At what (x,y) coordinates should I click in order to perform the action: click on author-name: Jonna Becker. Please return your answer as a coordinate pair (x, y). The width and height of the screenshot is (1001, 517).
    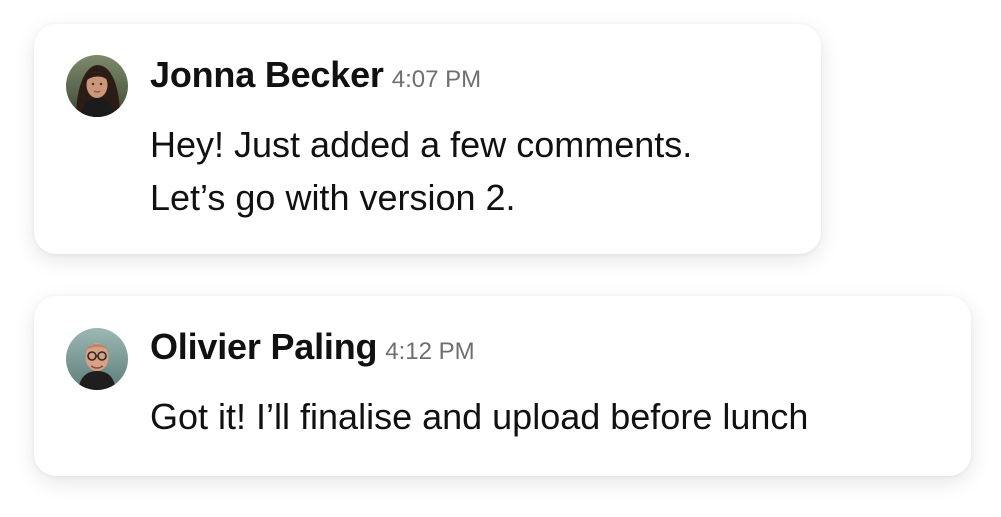
    Looking at the image, I should click on (267, 74).